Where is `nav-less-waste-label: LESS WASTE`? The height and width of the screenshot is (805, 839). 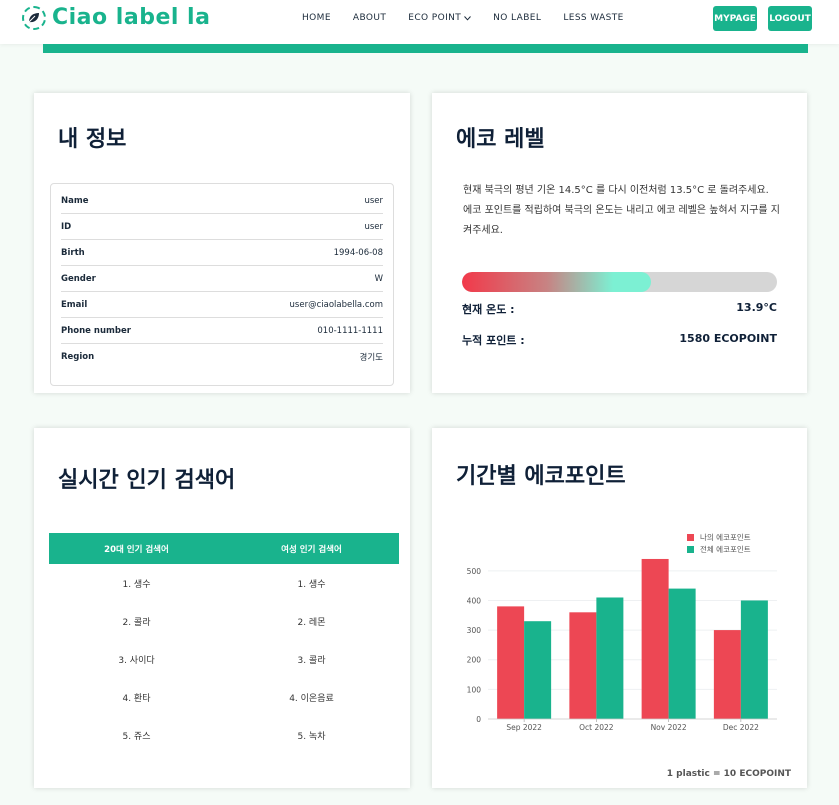 nav-less-waste-label: LESS WASTE is located at coordinates (593, 18).